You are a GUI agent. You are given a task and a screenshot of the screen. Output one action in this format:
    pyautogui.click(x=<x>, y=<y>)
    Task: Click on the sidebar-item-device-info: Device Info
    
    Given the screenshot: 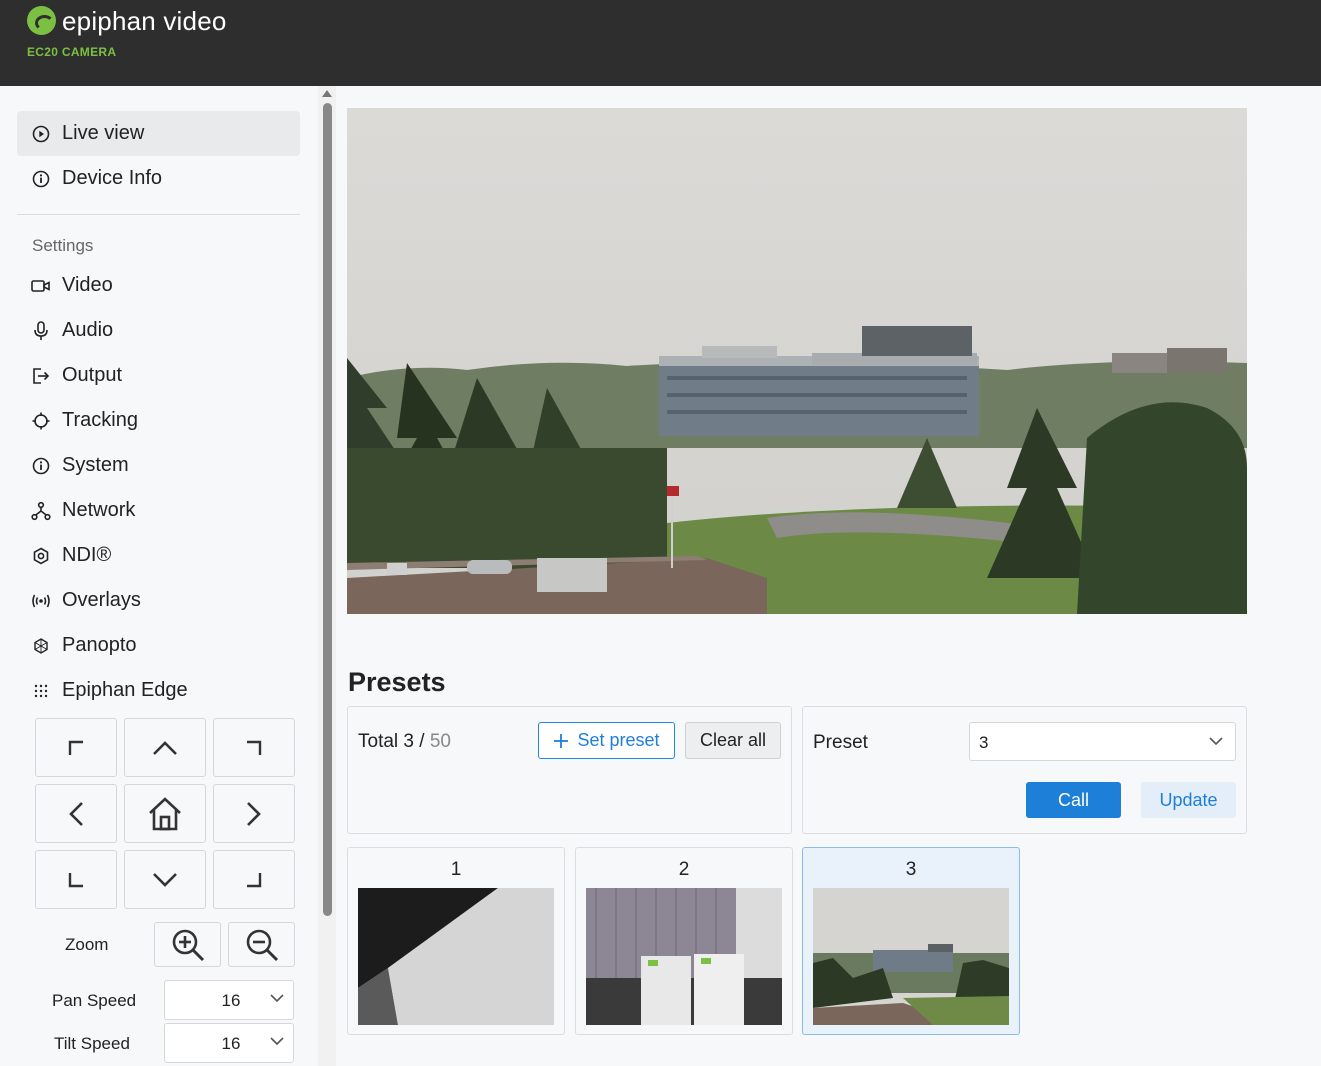 What is the action you would take?
    pyautogui.click(x=158, y=178)
    